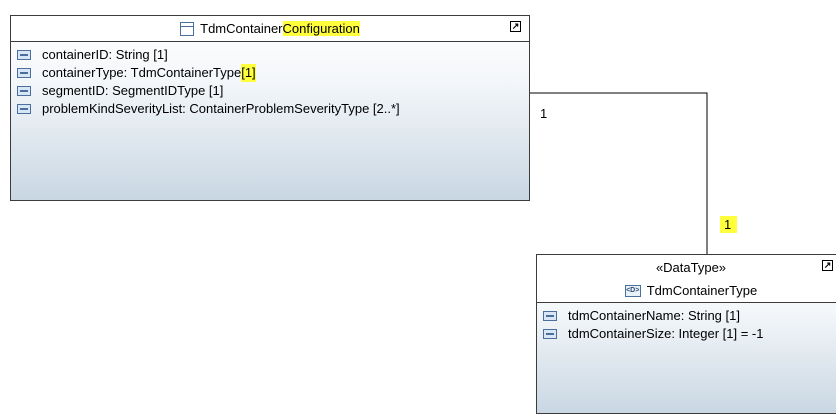 This screenshot has width=836, height=414. Describe the element at coordinates (248, 73) in the screenshot. I see `attribute-multiplicity-highlight: [1]` at that location.